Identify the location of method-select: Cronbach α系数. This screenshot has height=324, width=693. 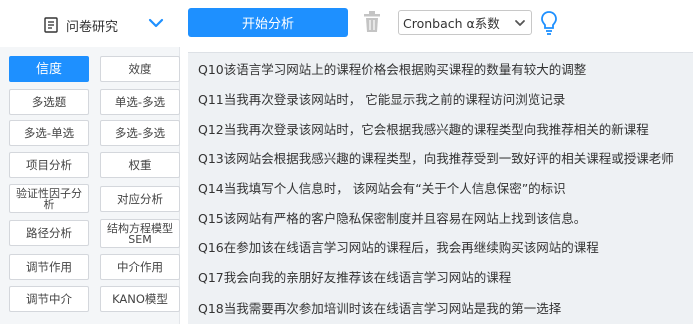
(465, 22).